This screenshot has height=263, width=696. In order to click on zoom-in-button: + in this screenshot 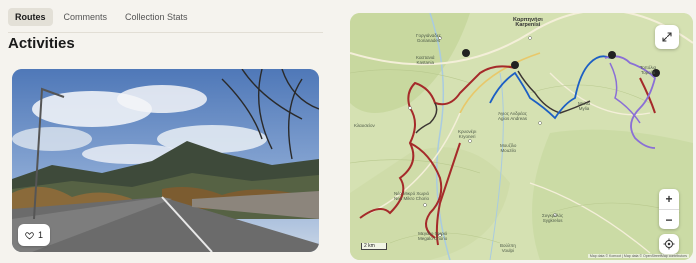, I will do `click(669, 199)`.